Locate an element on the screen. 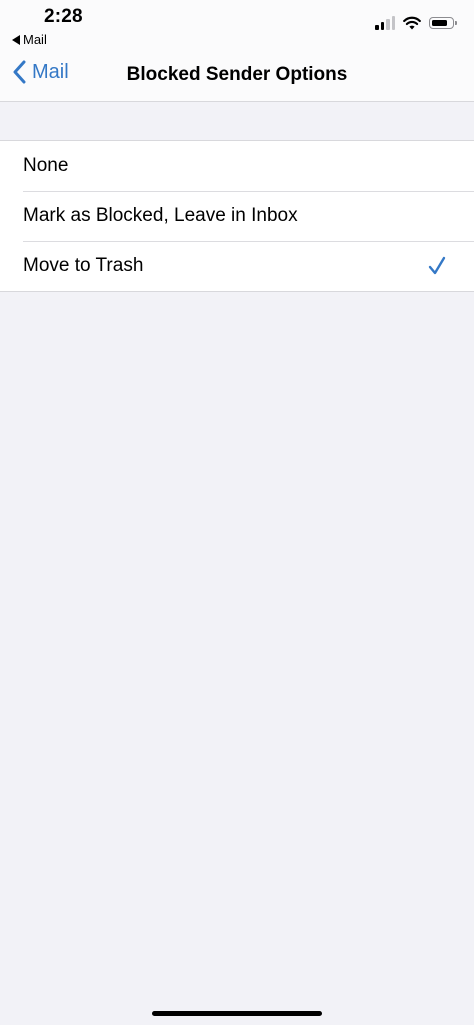  option-move-to-trash: Move to Trash is located at coordinates (237, 266).